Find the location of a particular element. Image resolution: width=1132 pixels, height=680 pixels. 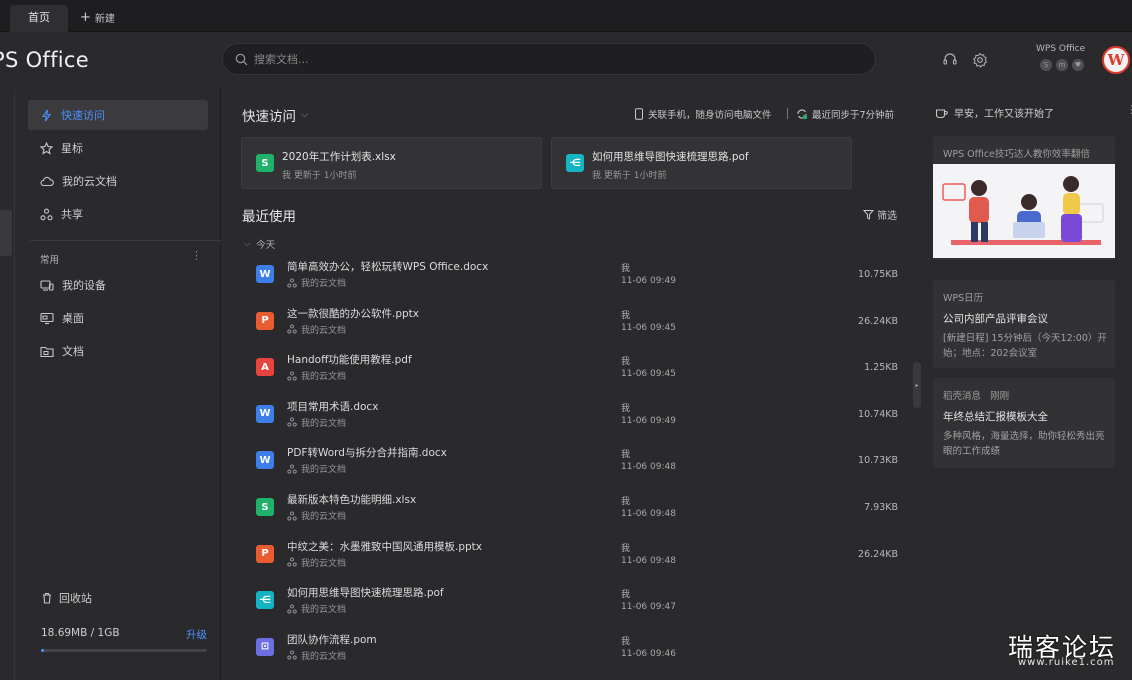

file-name: 这一款很酷的办公软件.pptx is located at coordinates (353, 313).